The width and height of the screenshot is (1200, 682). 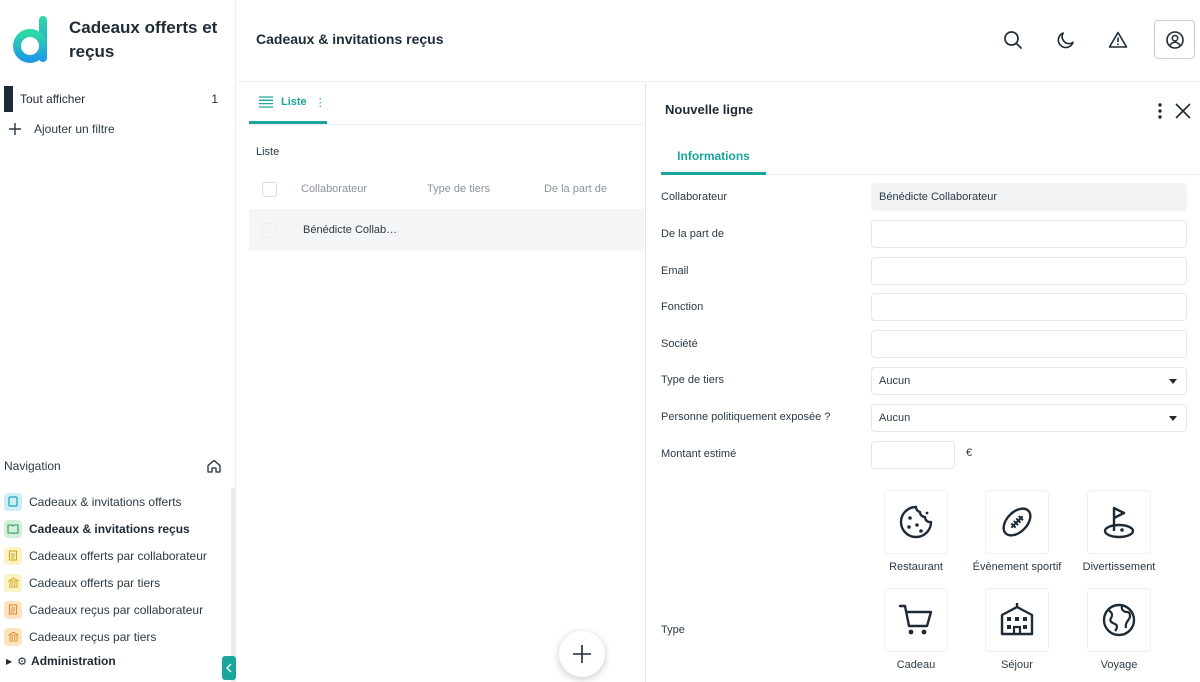 What do you see at coordinates (13, 582) in the screenshot?
I see `bank-icon` at bounding box center [13, 582].